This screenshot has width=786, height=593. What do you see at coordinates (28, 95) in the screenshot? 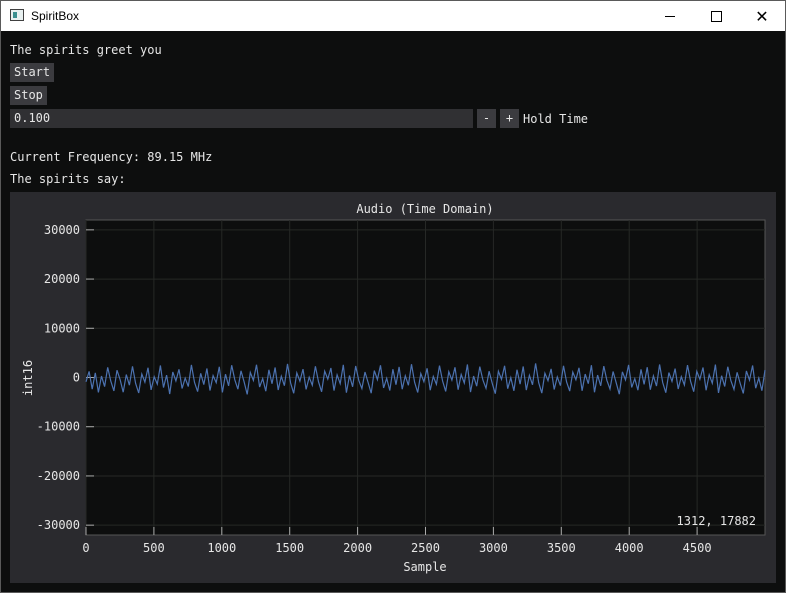
I see `stop-button: Stop` at bounding box center [28, 95].